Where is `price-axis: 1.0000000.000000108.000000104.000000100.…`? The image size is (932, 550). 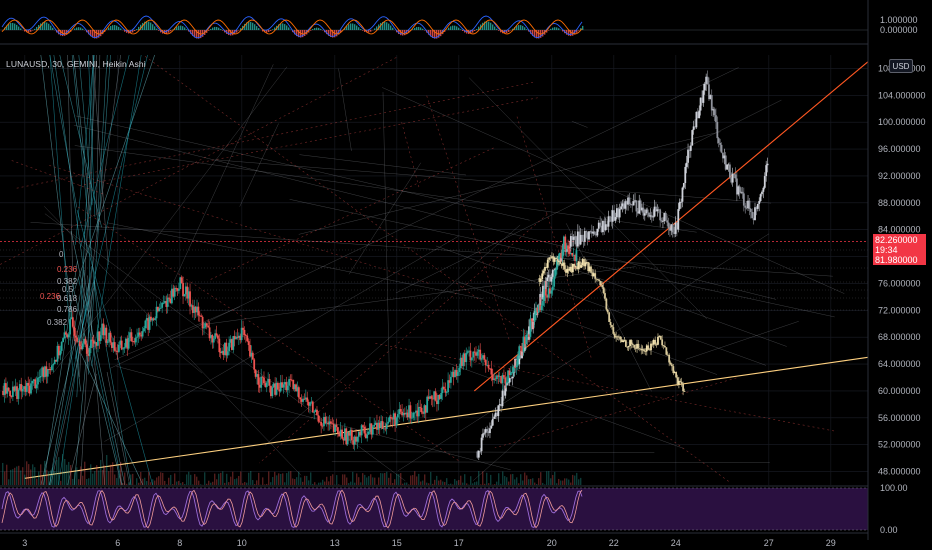
price-axis: 1.0000000.000000108.000000104.000000100.… is located at coordinates (899, 275).